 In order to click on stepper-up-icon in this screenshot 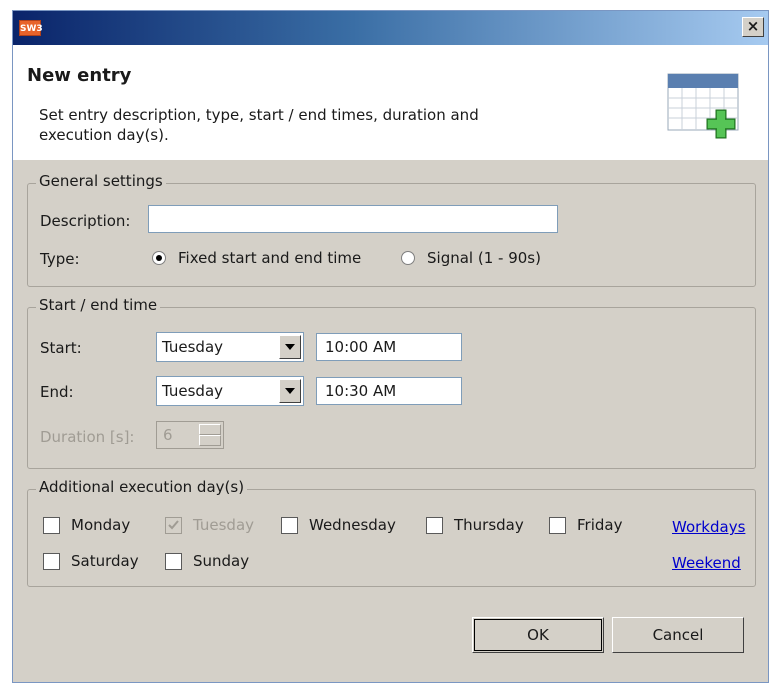, I will do `click(210, 429)`.